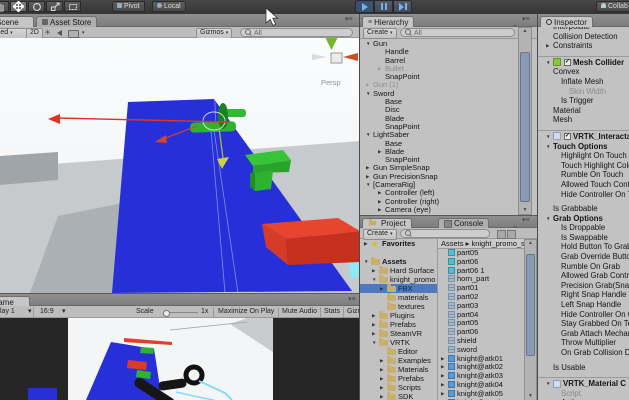 The width and height of the screenshot is (629, 400). What do you see at coordinates (583, 175) in the screenshot?
I see `inspector-row: ✓Rumble On Touch` at bounding box center [583, 175].